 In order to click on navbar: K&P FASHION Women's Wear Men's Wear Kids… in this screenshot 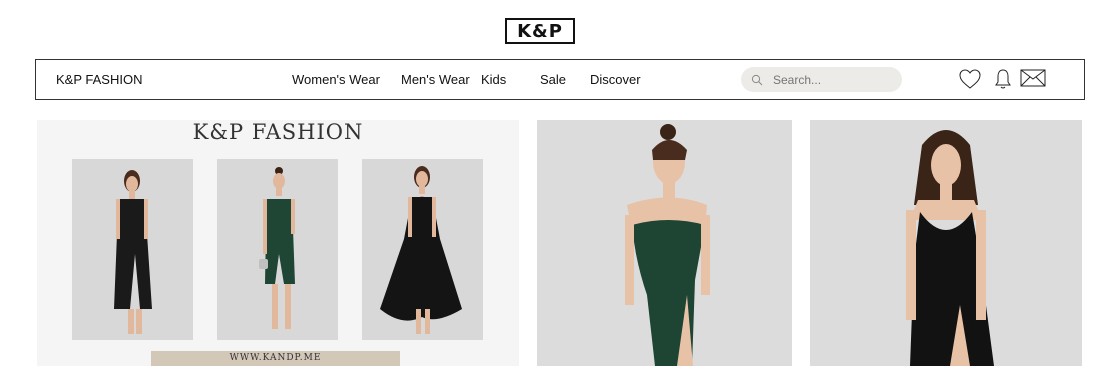, I will do `click(560, 79)`.